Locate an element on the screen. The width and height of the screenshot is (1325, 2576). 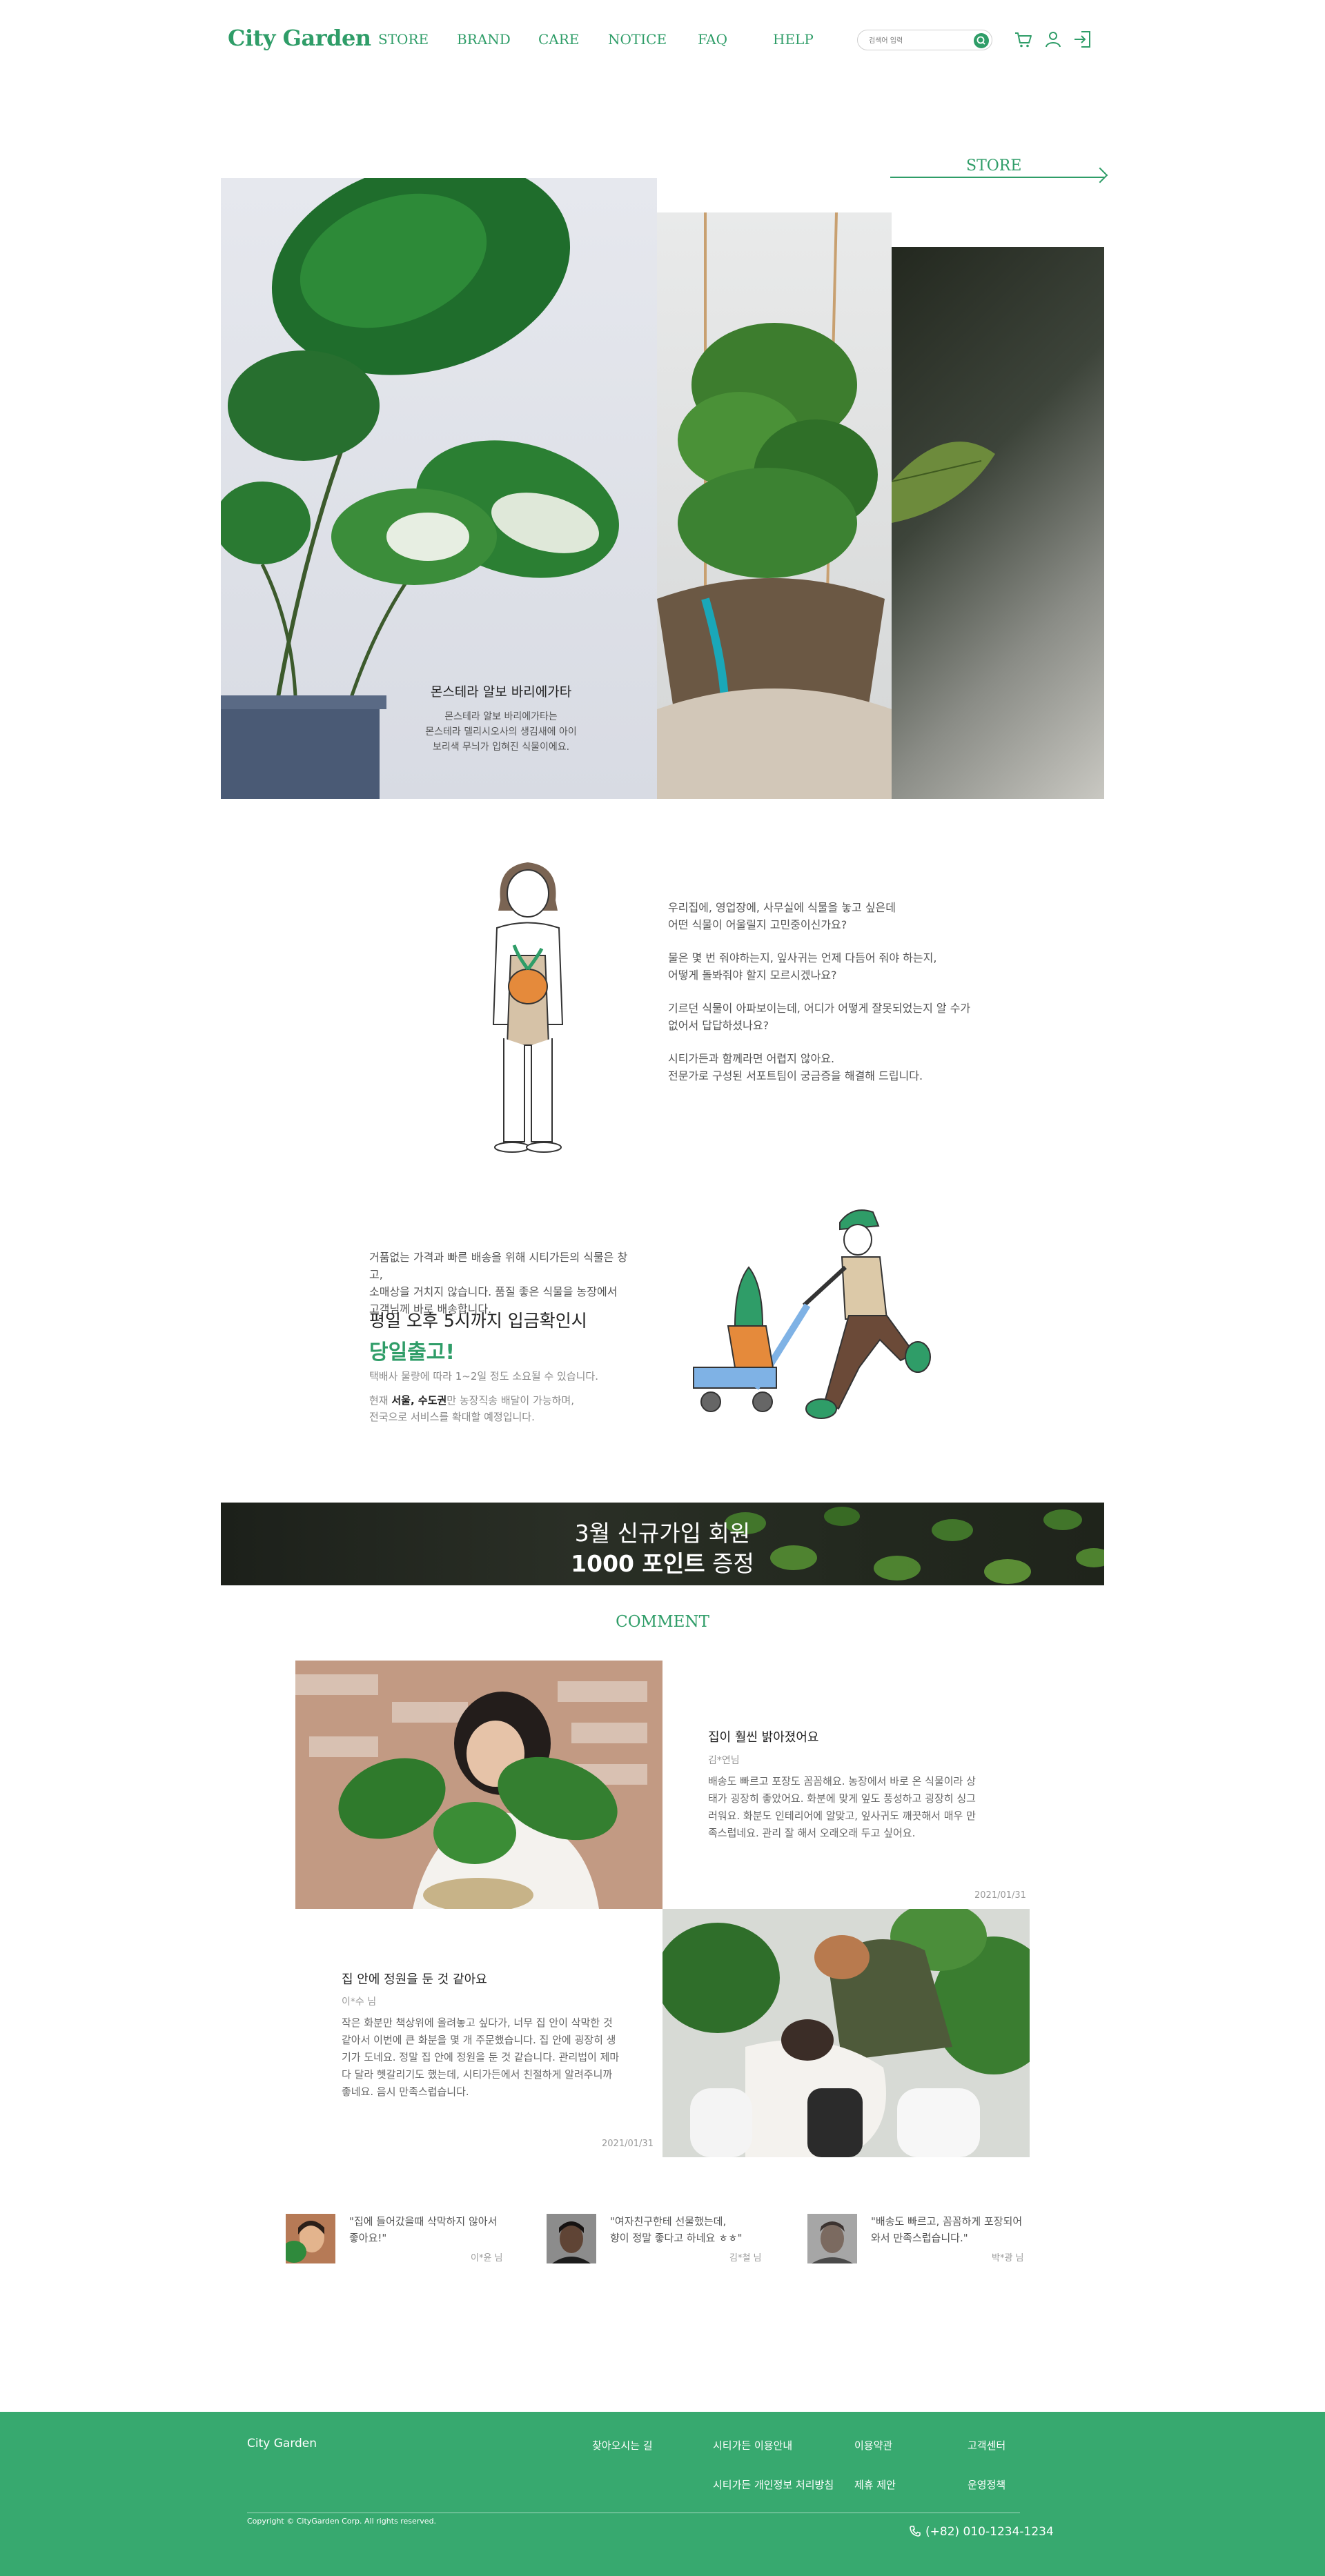
search-box is located at coordinates (924, 40).